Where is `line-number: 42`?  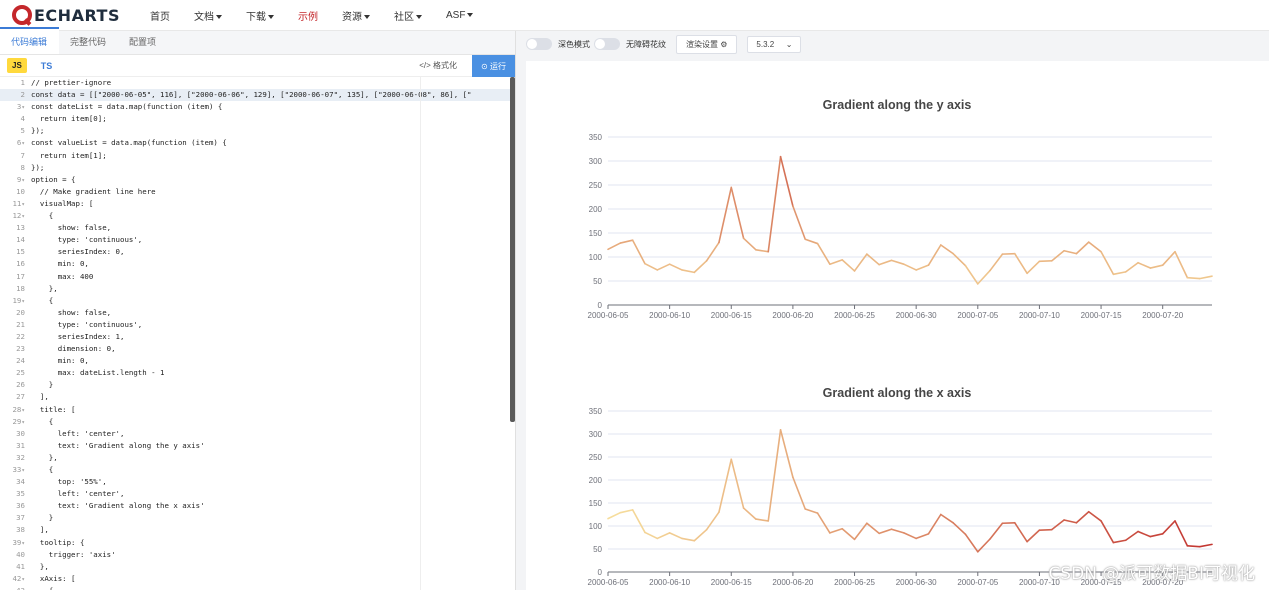 line-number: 42 is located at coordinates (14, 579).